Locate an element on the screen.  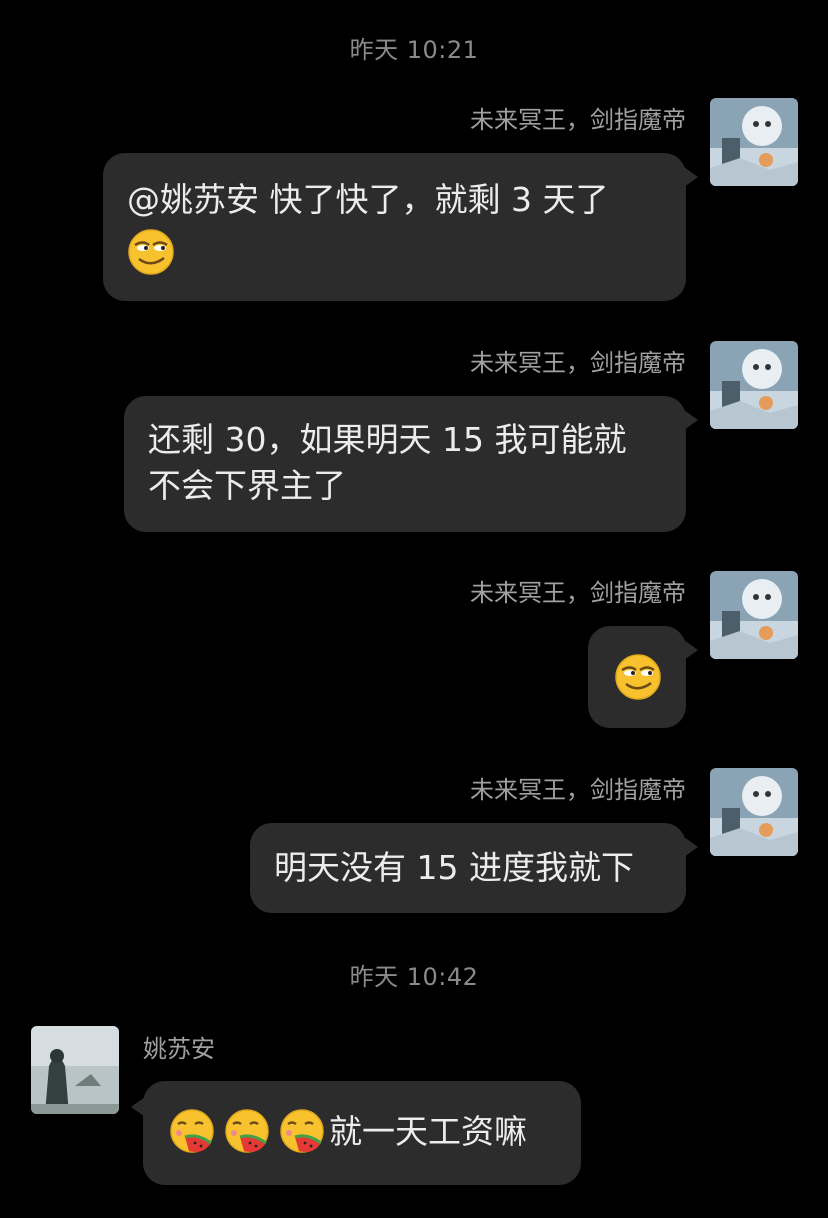
timestamp: 昨天 10:21 is located at coordinates (414, 50).